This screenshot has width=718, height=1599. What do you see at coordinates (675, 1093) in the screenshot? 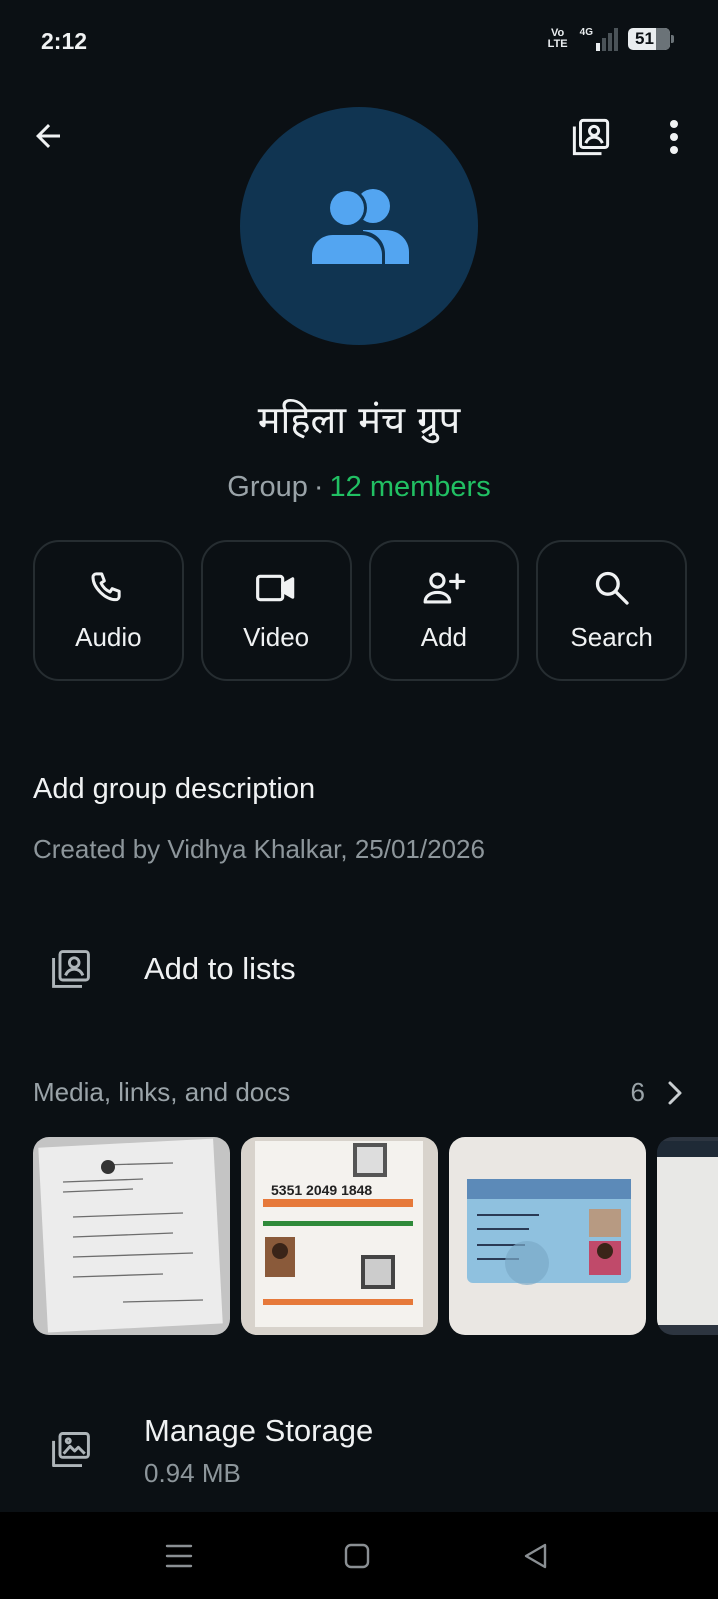
I see `chevron-right-icon` at bounding box center [675, 1093].